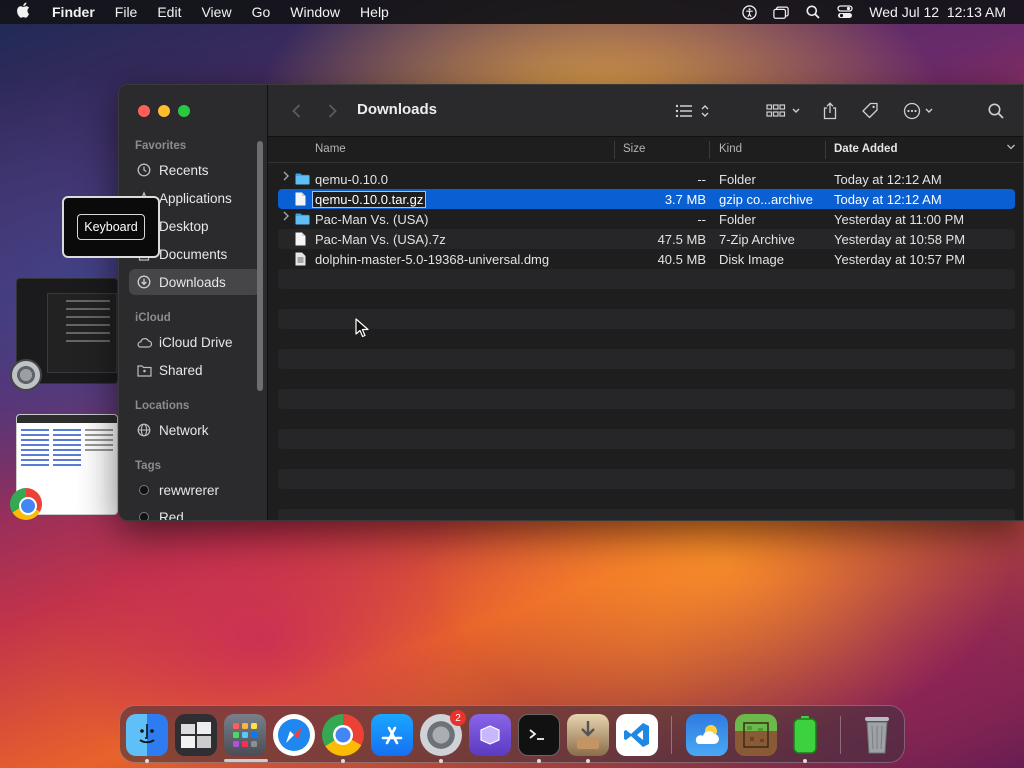 This screenshot has width=1024, height=768. What do you see at coordinates (737, 219) in the screenshot?
I see `file-kind: Folder` at bounding box center [737, 219].